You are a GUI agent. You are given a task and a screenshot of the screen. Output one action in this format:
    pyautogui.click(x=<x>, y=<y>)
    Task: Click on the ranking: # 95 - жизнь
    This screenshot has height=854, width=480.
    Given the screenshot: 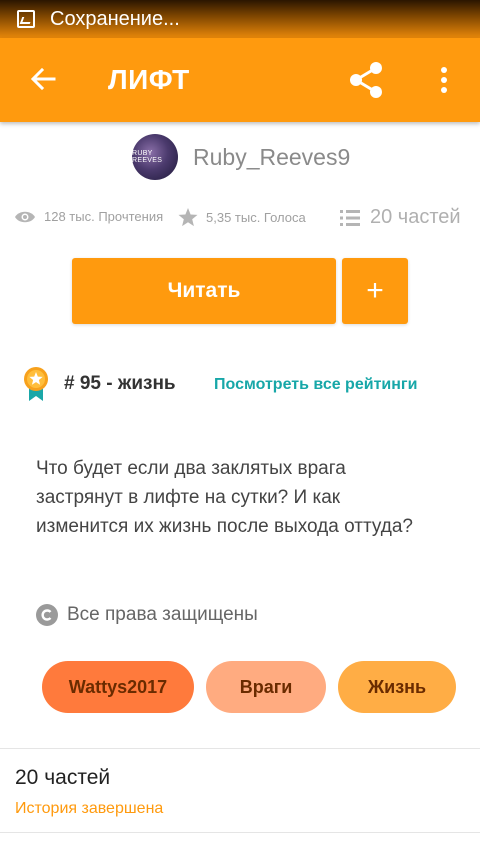 What is the action you would take?
    pyautogui.click(x=99, y=384)
    